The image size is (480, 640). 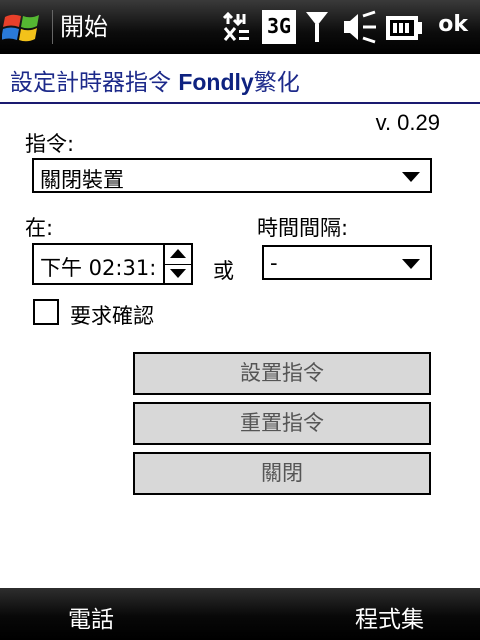 What do you see at coordinates (389, 617) in the screenshot?
I see `softkey-programs: 程式集` at bounding box center [389, 617].